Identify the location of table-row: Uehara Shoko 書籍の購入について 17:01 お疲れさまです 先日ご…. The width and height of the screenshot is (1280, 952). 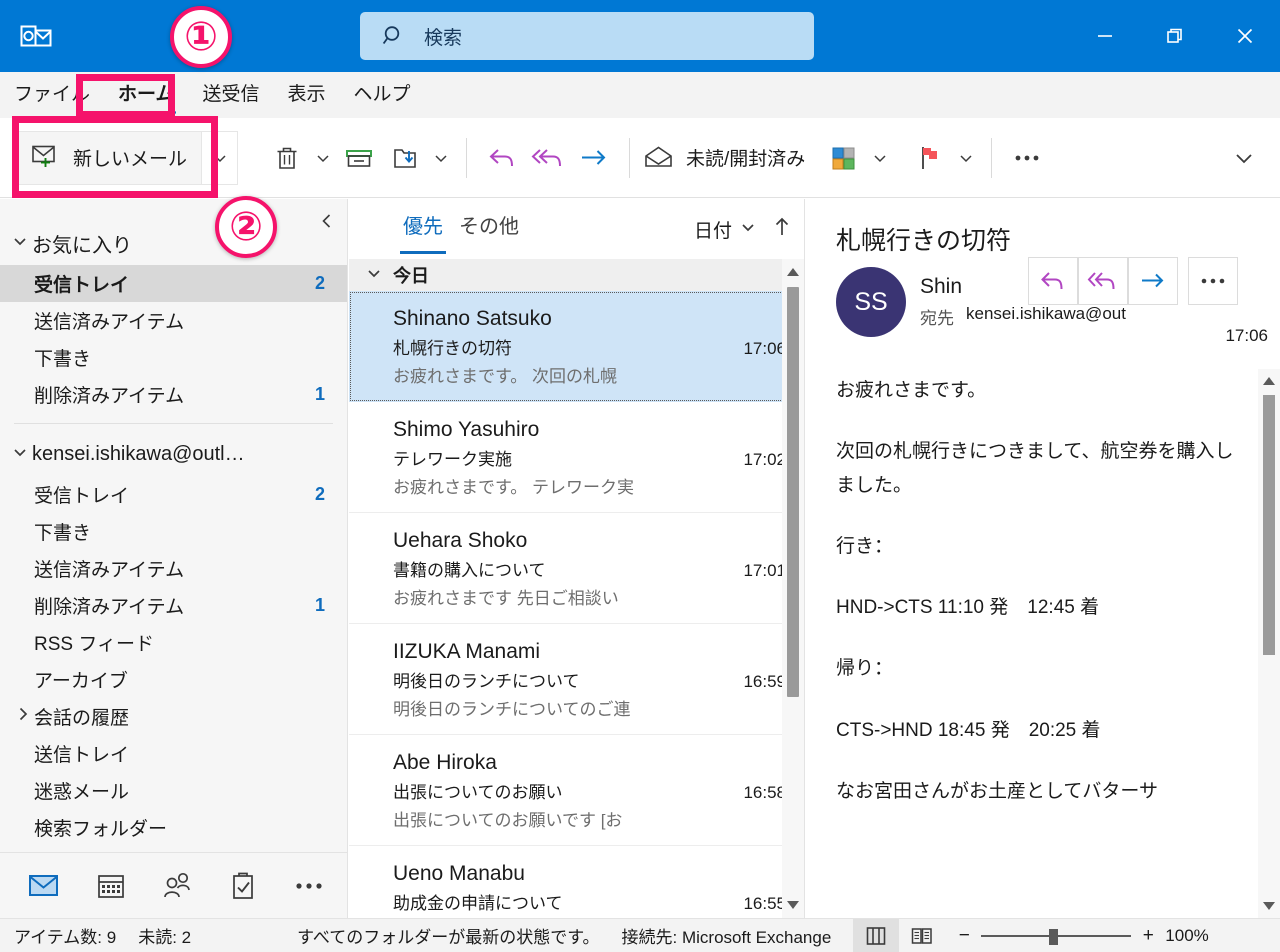
(576, 568).